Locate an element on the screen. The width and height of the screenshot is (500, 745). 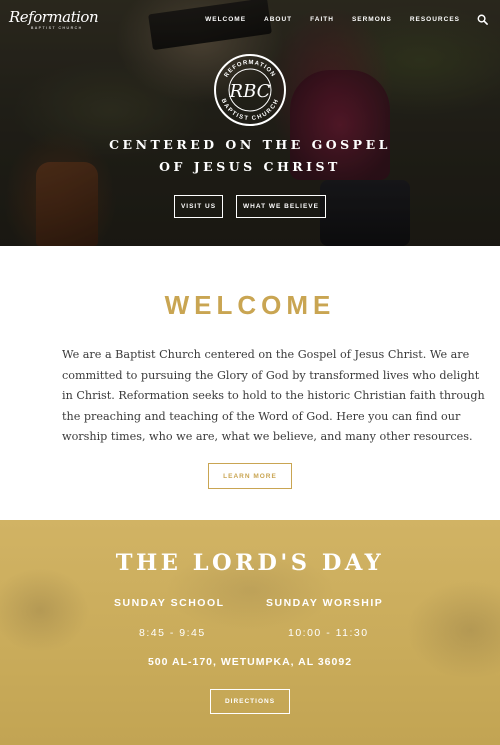
hero-photo-bible is located at coordinates (210, 25).